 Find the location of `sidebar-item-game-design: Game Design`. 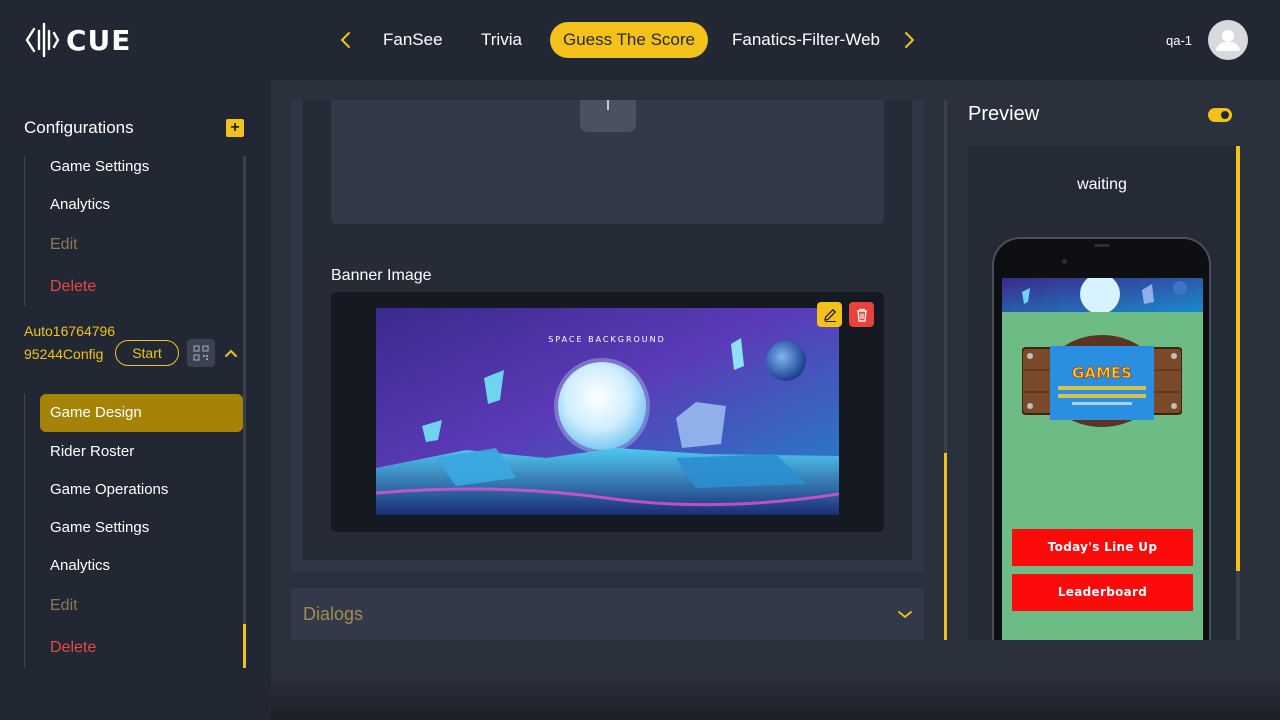

sidebar-item-game-design: Game Design is located at coordinates (141, 413).